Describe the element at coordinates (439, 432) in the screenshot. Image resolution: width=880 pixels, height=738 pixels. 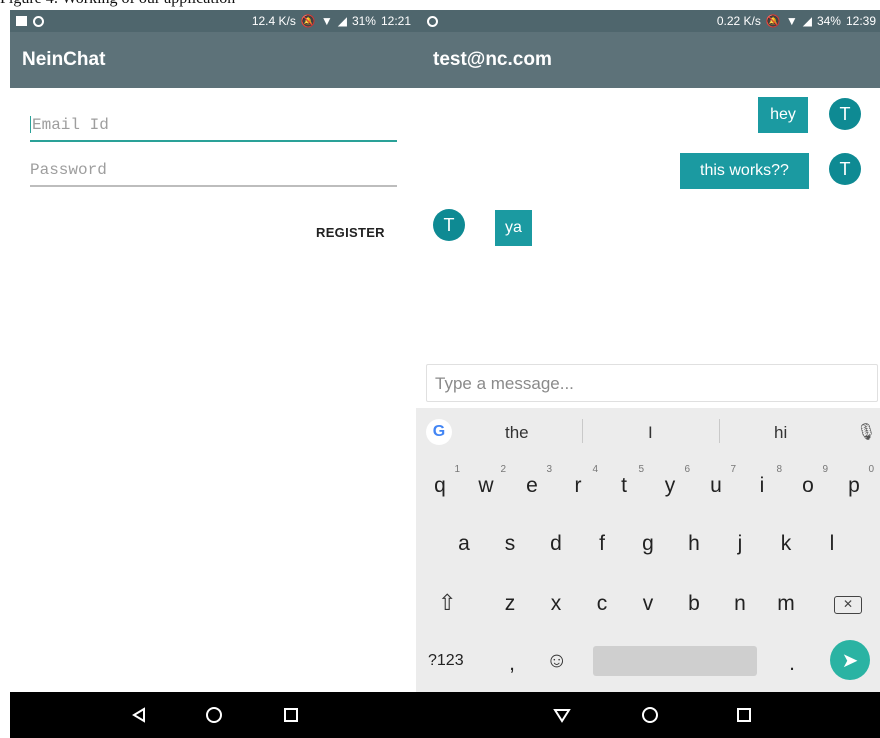
I see `google-icon: G` at that location.